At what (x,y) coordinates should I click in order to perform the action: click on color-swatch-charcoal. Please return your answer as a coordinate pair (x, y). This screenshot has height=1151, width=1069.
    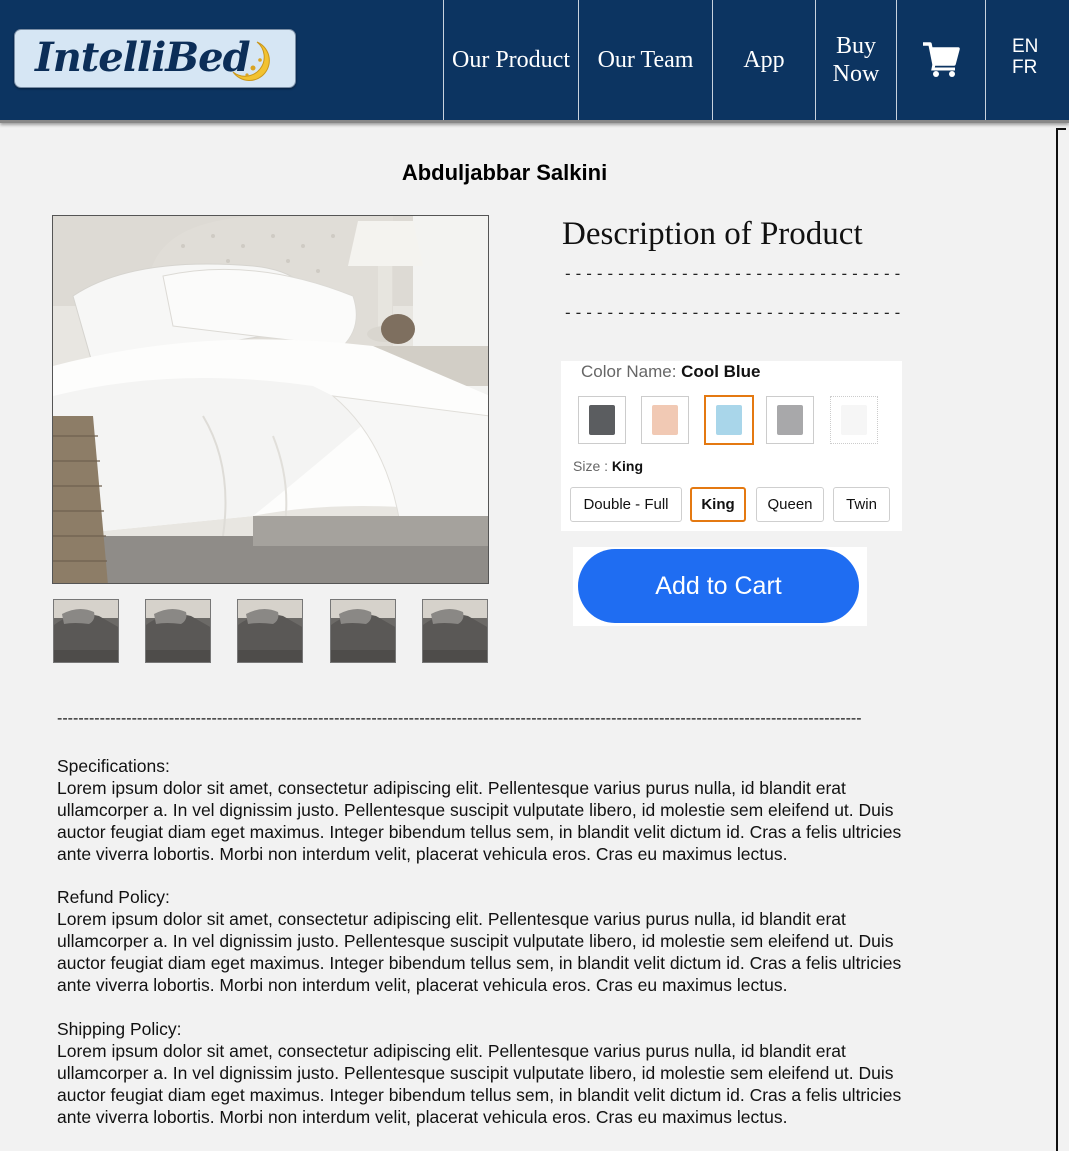
    Looking at the image, I should click on (602, 420).